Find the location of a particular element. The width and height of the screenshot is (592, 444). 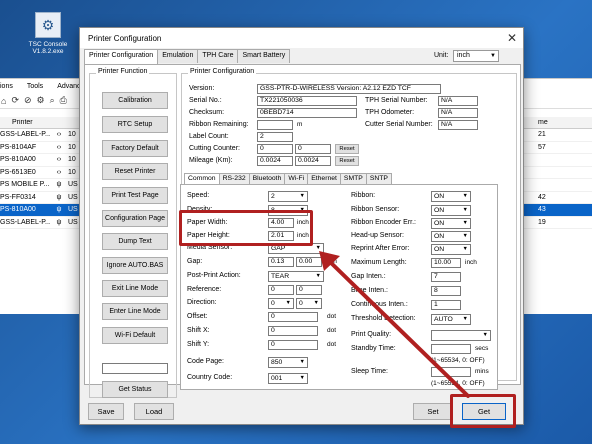

calibration-button: Calibration is located at coordinates (135, 100).